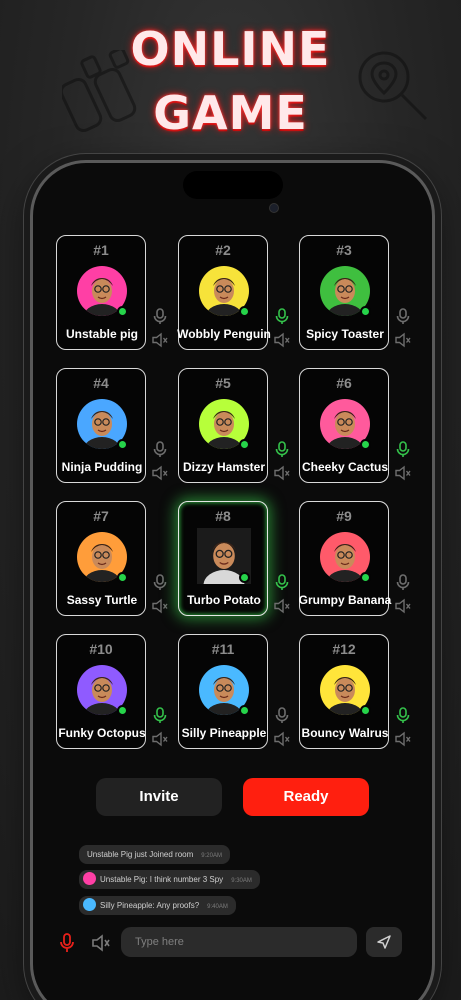 This screenshot has height=1000, width=461. I want to click on send-icon, so click(384, 942).